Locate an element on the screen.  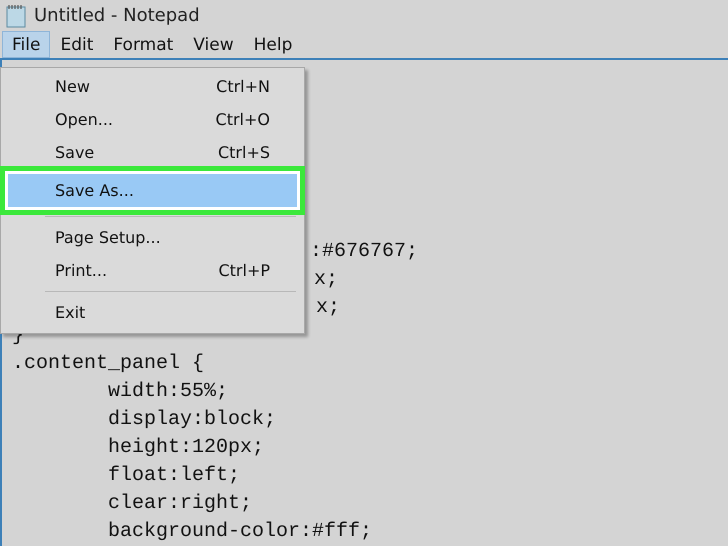
code-line: float:left; is located at coordinates (173, 476).